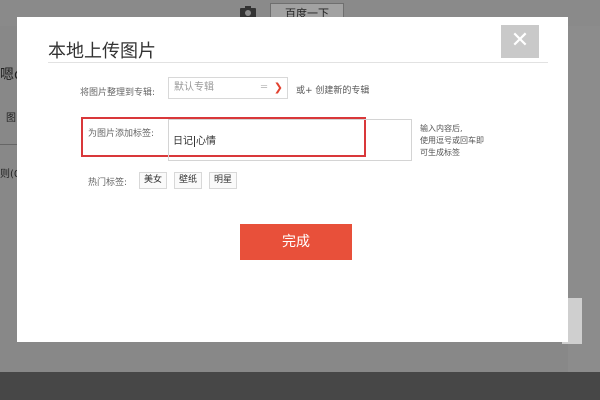 The height and width of the screenshot is (400, 600). Describe the element at coordinates (206, 141) in the screenshot. I see `tags-input-value-after: 心情` at that location.